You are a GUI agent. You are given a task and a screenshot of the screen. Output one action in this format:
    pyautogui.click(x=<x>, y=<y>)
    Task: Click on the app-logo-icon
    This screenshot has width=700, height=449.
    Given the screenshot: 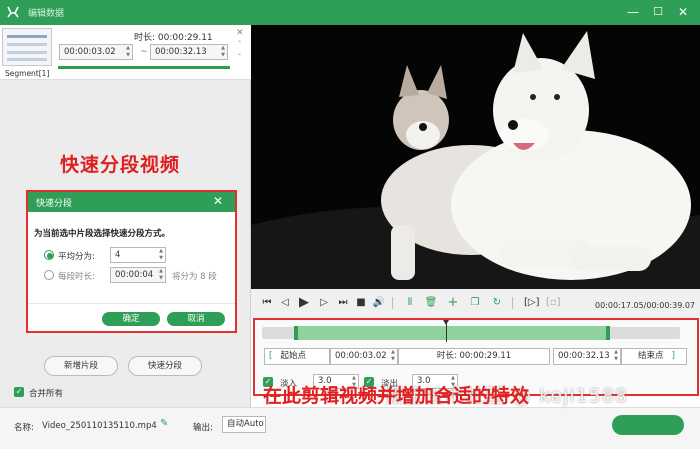 What is the action you would take?
    pyautogui.click(x=13, y=12)
    